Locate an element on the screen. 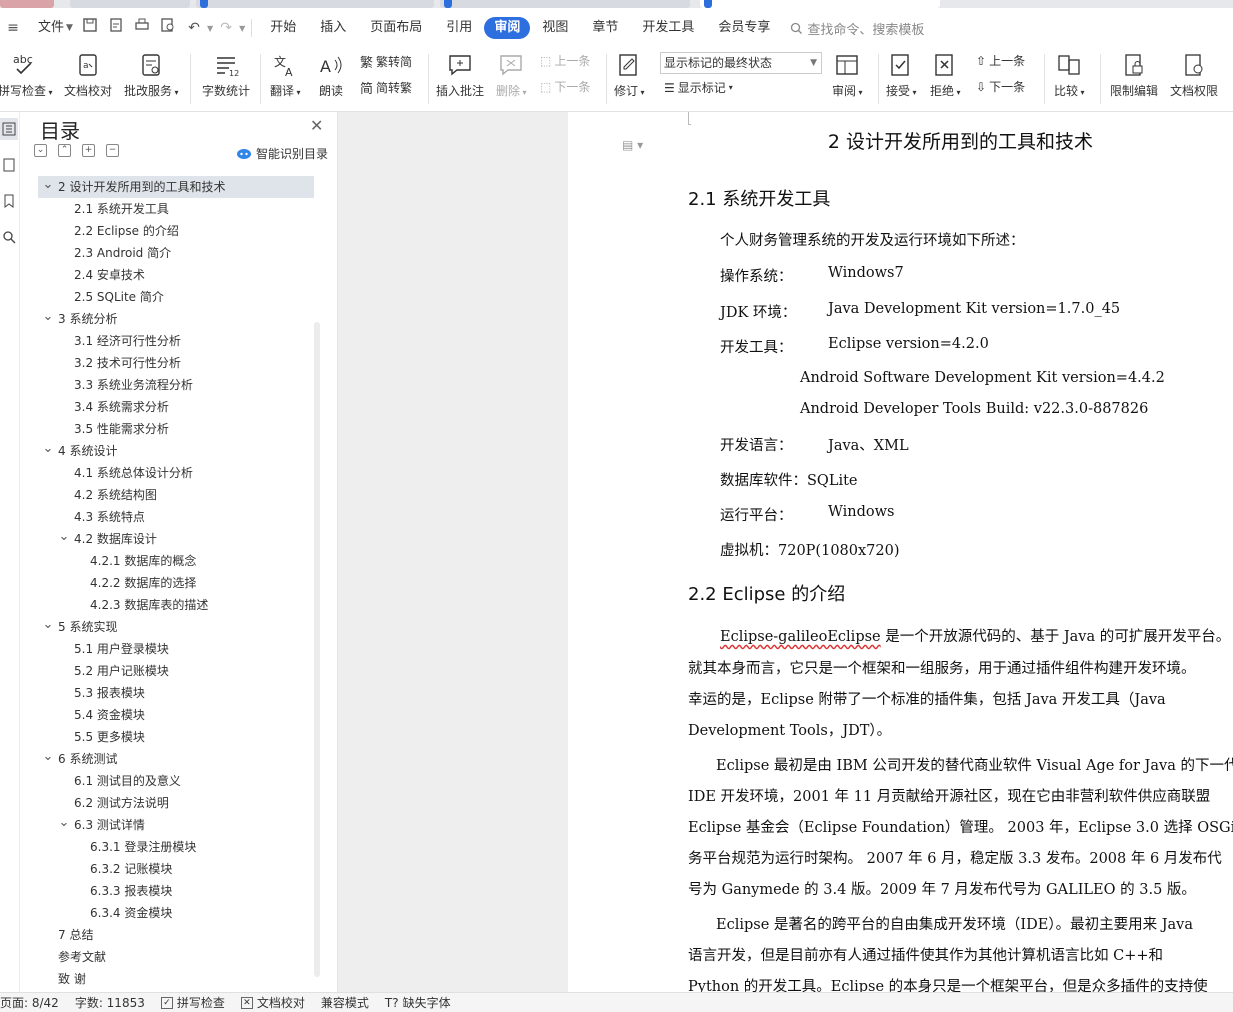 This screenshot has height=1012, width=1233. toc-item: ⌄ 6 系统测试 is located at coordinates (170, 759).